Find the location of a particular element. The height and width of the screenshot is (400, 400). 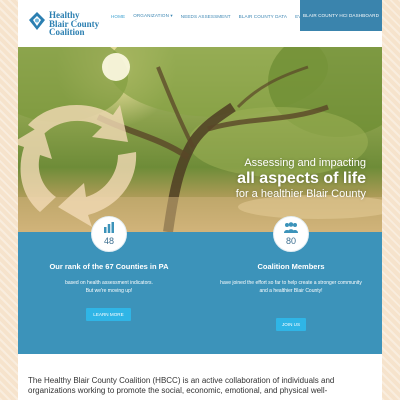

county-rank-title: Our rank of the 67 Counties in PA is located at coordinates (109, 266).